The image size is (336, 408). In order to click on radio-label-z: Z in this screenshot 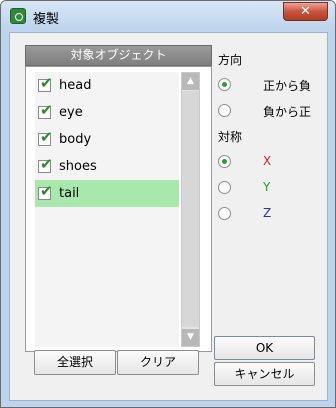, I will do `click(267, 213)`.